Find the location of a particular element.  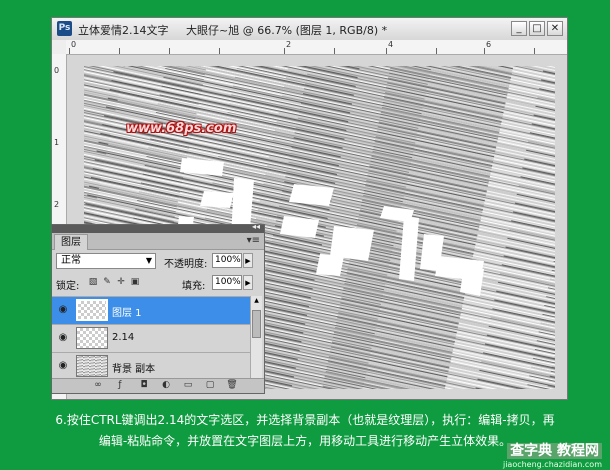

collapse-icon: ◂◂ is located at coordinates (256, 228).